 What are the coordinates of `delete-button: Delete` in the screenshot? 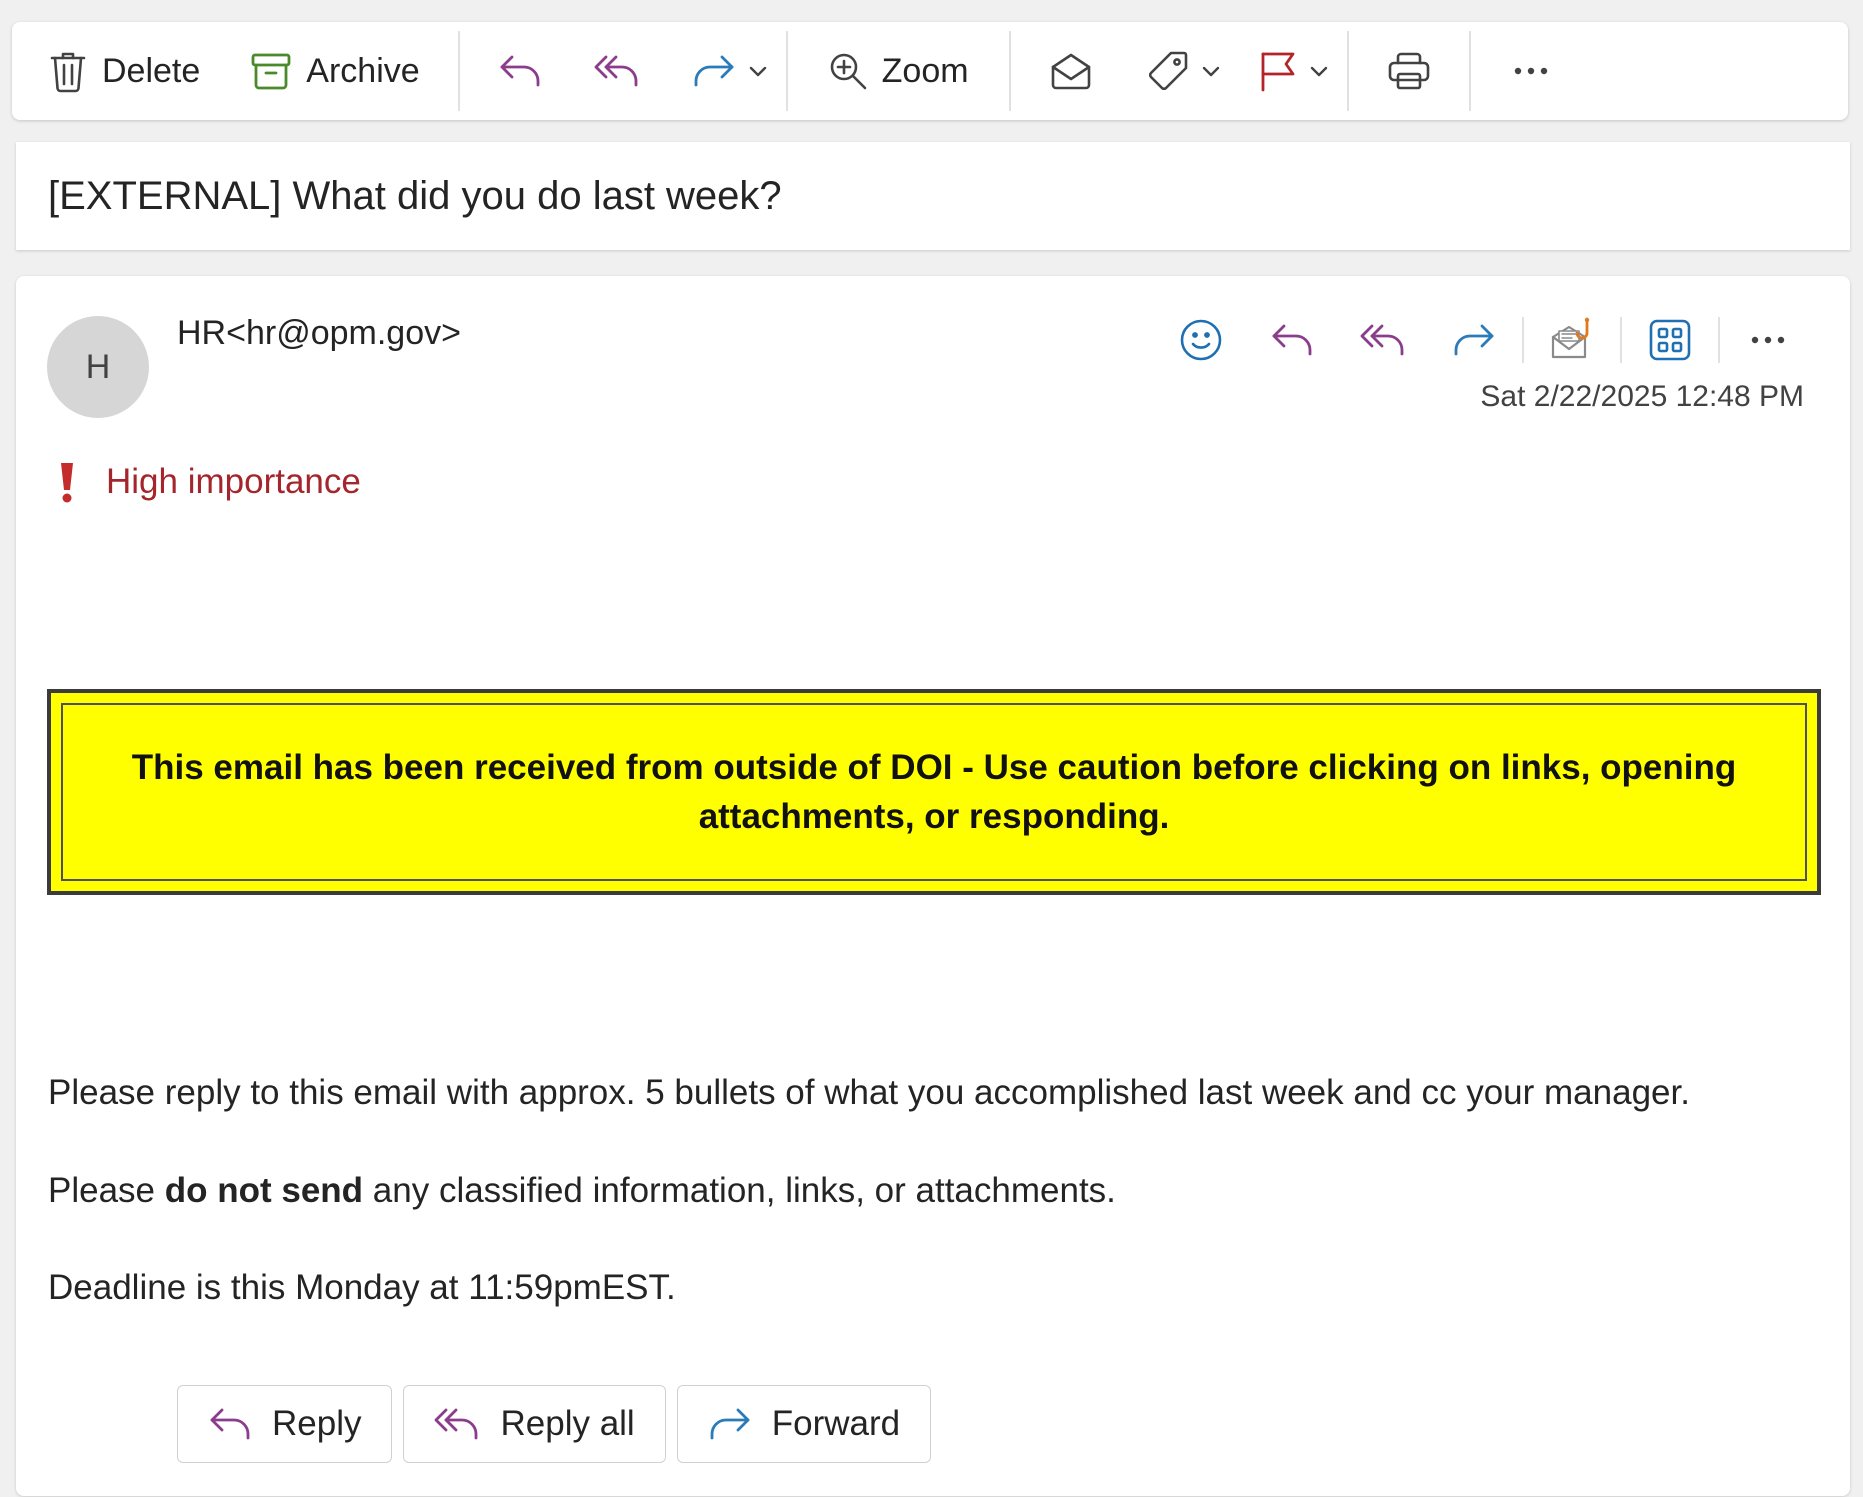 It's located at (124, 71).